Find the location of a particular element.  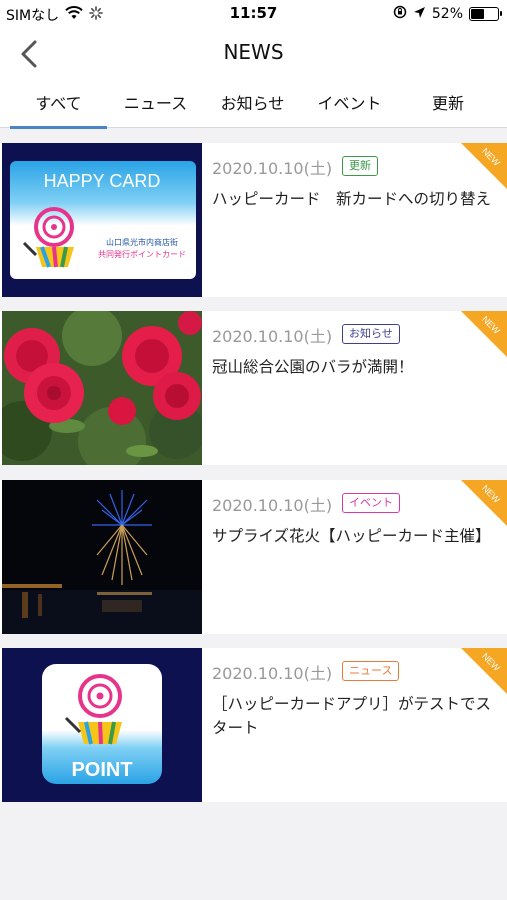

category-badge: イベント is located at coordinates (371, 503).